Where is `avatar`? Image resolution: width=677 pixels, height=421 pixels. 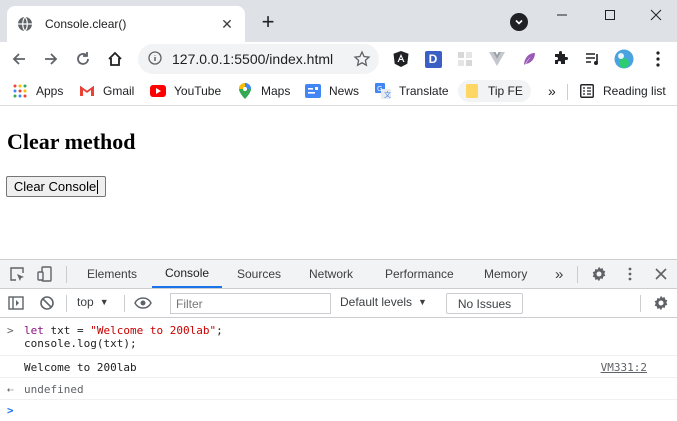
avatar is located at coordinates (624, 59).